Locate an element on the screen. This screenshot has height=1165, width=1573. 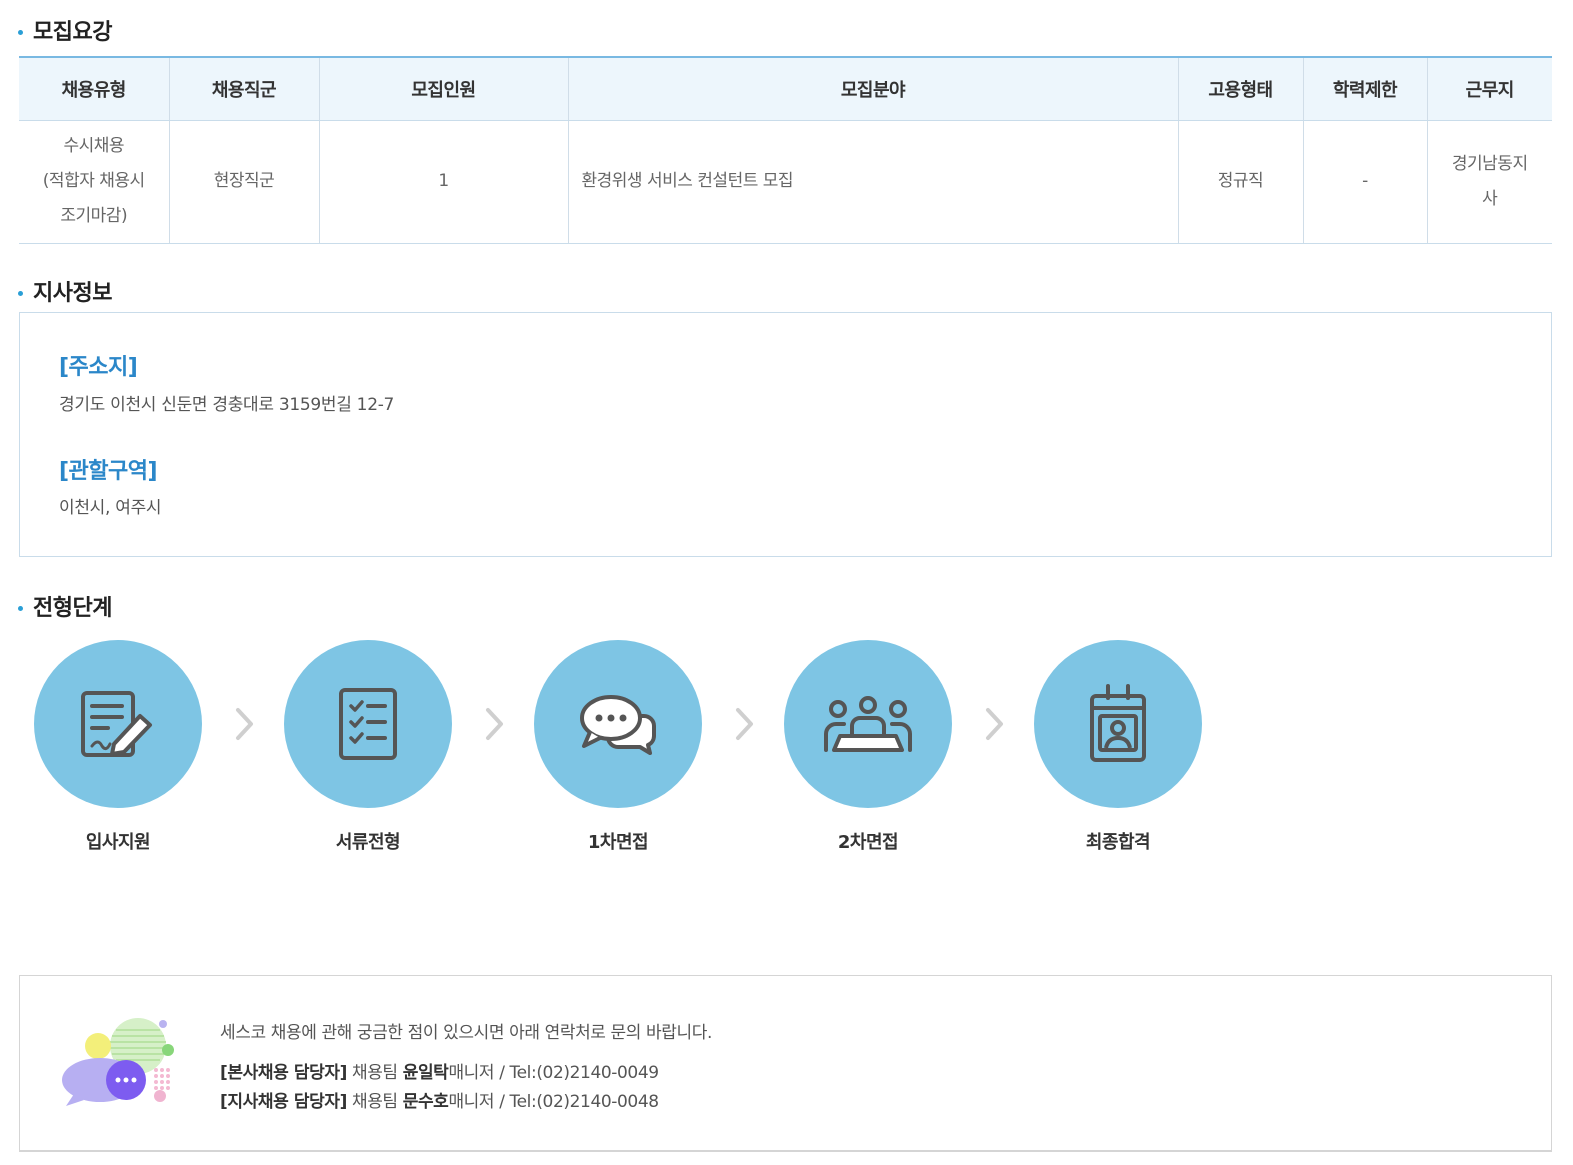
cell-job-group: 현장직군 is located at coordinates (243, 182).